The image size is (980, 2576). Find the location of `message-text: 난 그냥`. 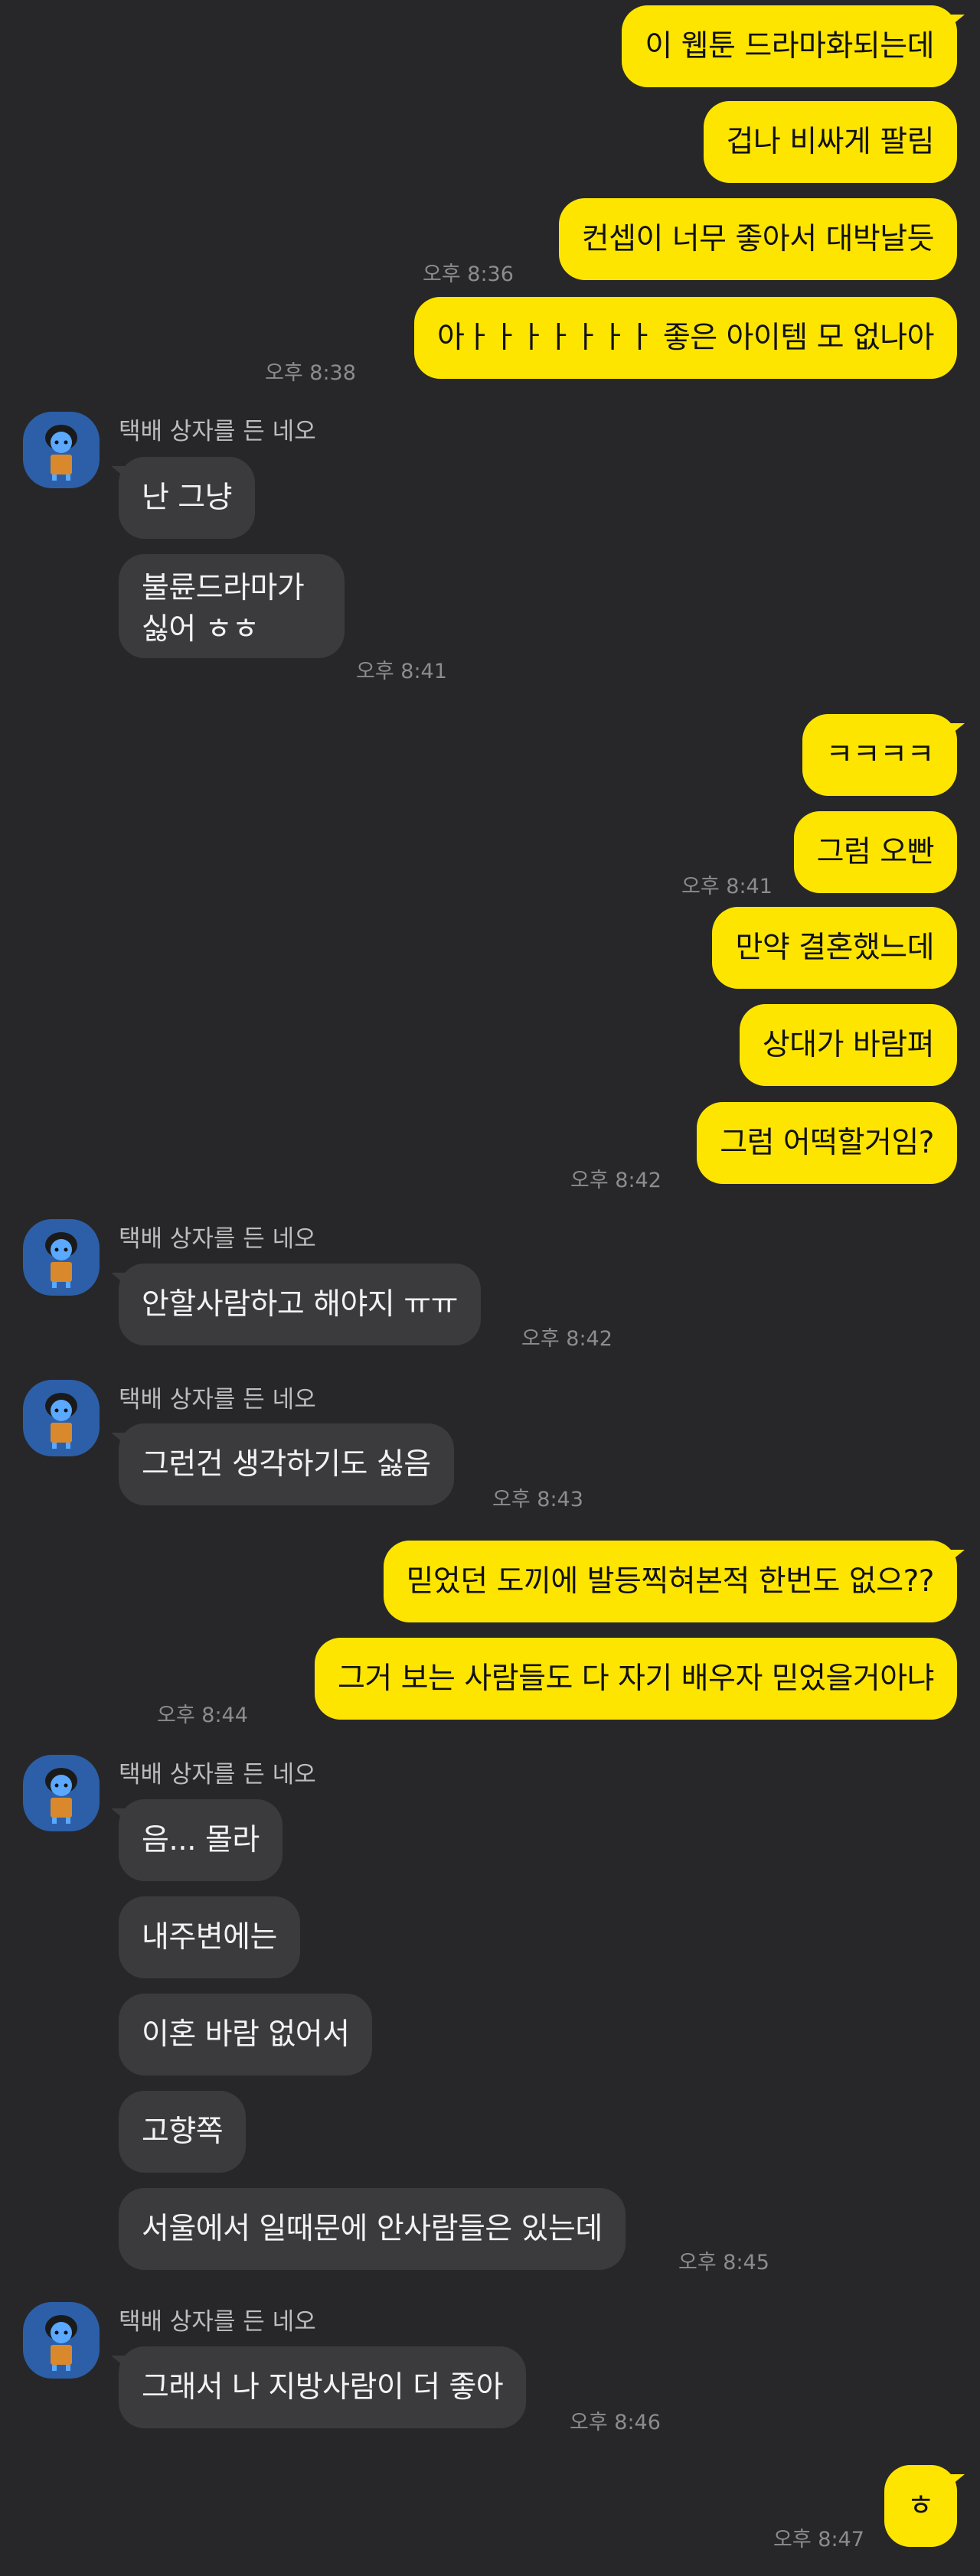

message-text: 난 그냥 is located at coordinates (187, 498).